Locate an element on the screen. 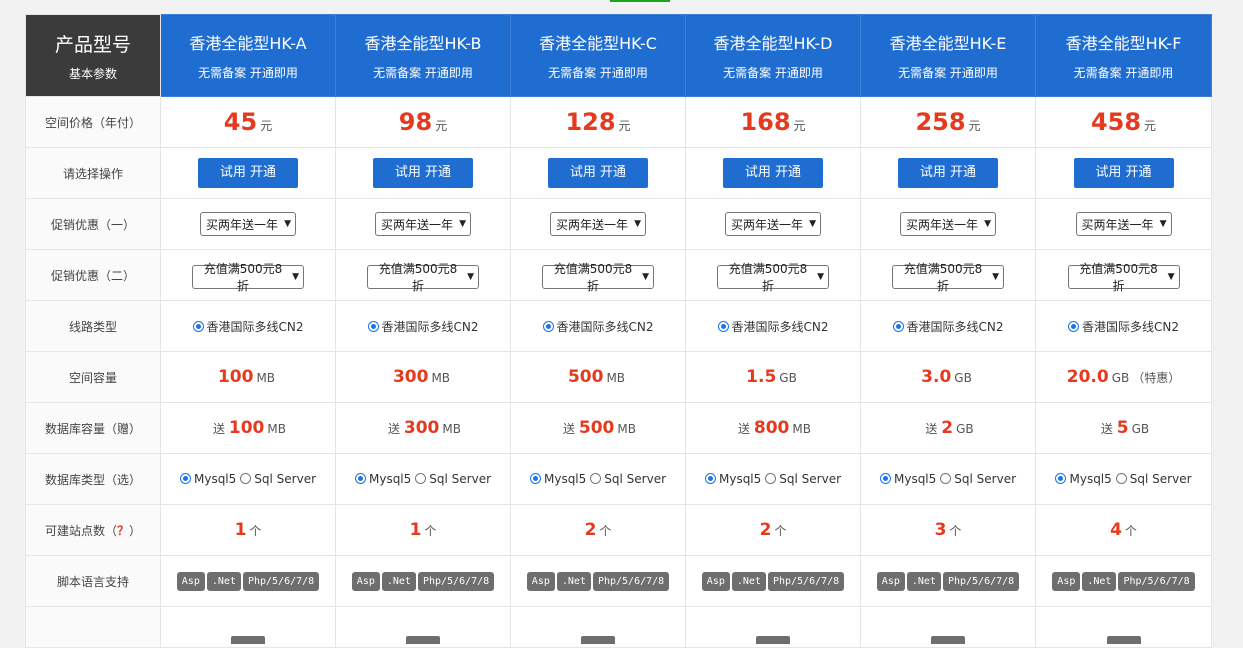 This screenshot has width=1243, height=648. trial-open-button-hk-e: 试用 开通 is located at coordinates (948, 173).